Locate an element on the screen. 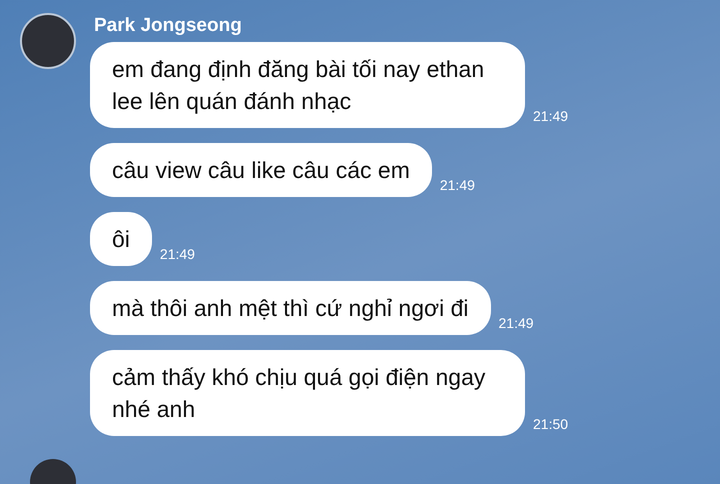 Image resolution: width=720 pixels, height=484 pixels. message-bubble: câu view câu like câu các em is located at coordinates (261, 170).